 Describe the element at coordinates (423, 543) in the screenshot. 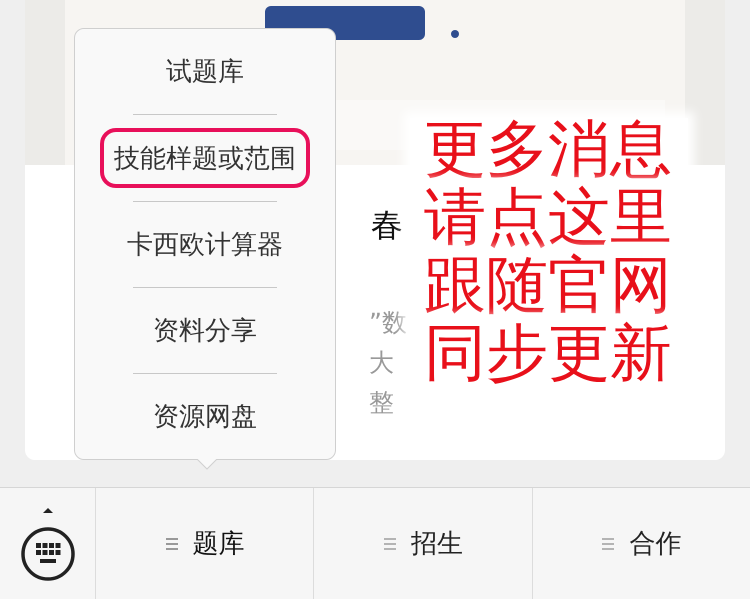

I see `menu-tab: 招生` at that location.